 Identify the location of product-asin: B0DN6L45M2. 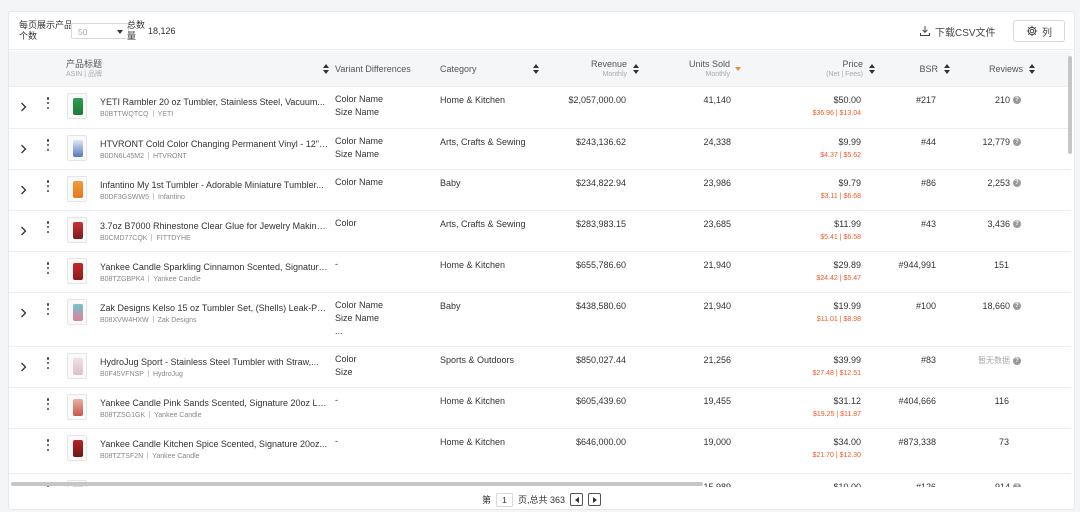
(122, 156).